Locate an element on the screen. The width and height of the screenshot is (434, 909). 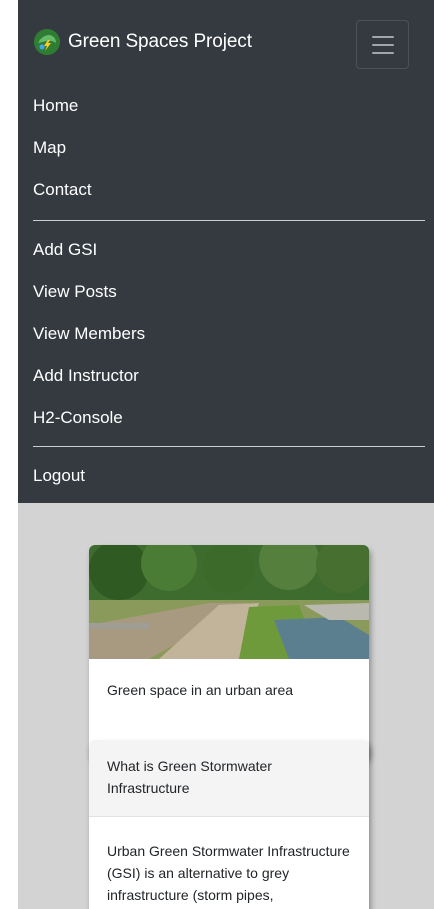
green-space-photo is located at coordinates (229, 602).